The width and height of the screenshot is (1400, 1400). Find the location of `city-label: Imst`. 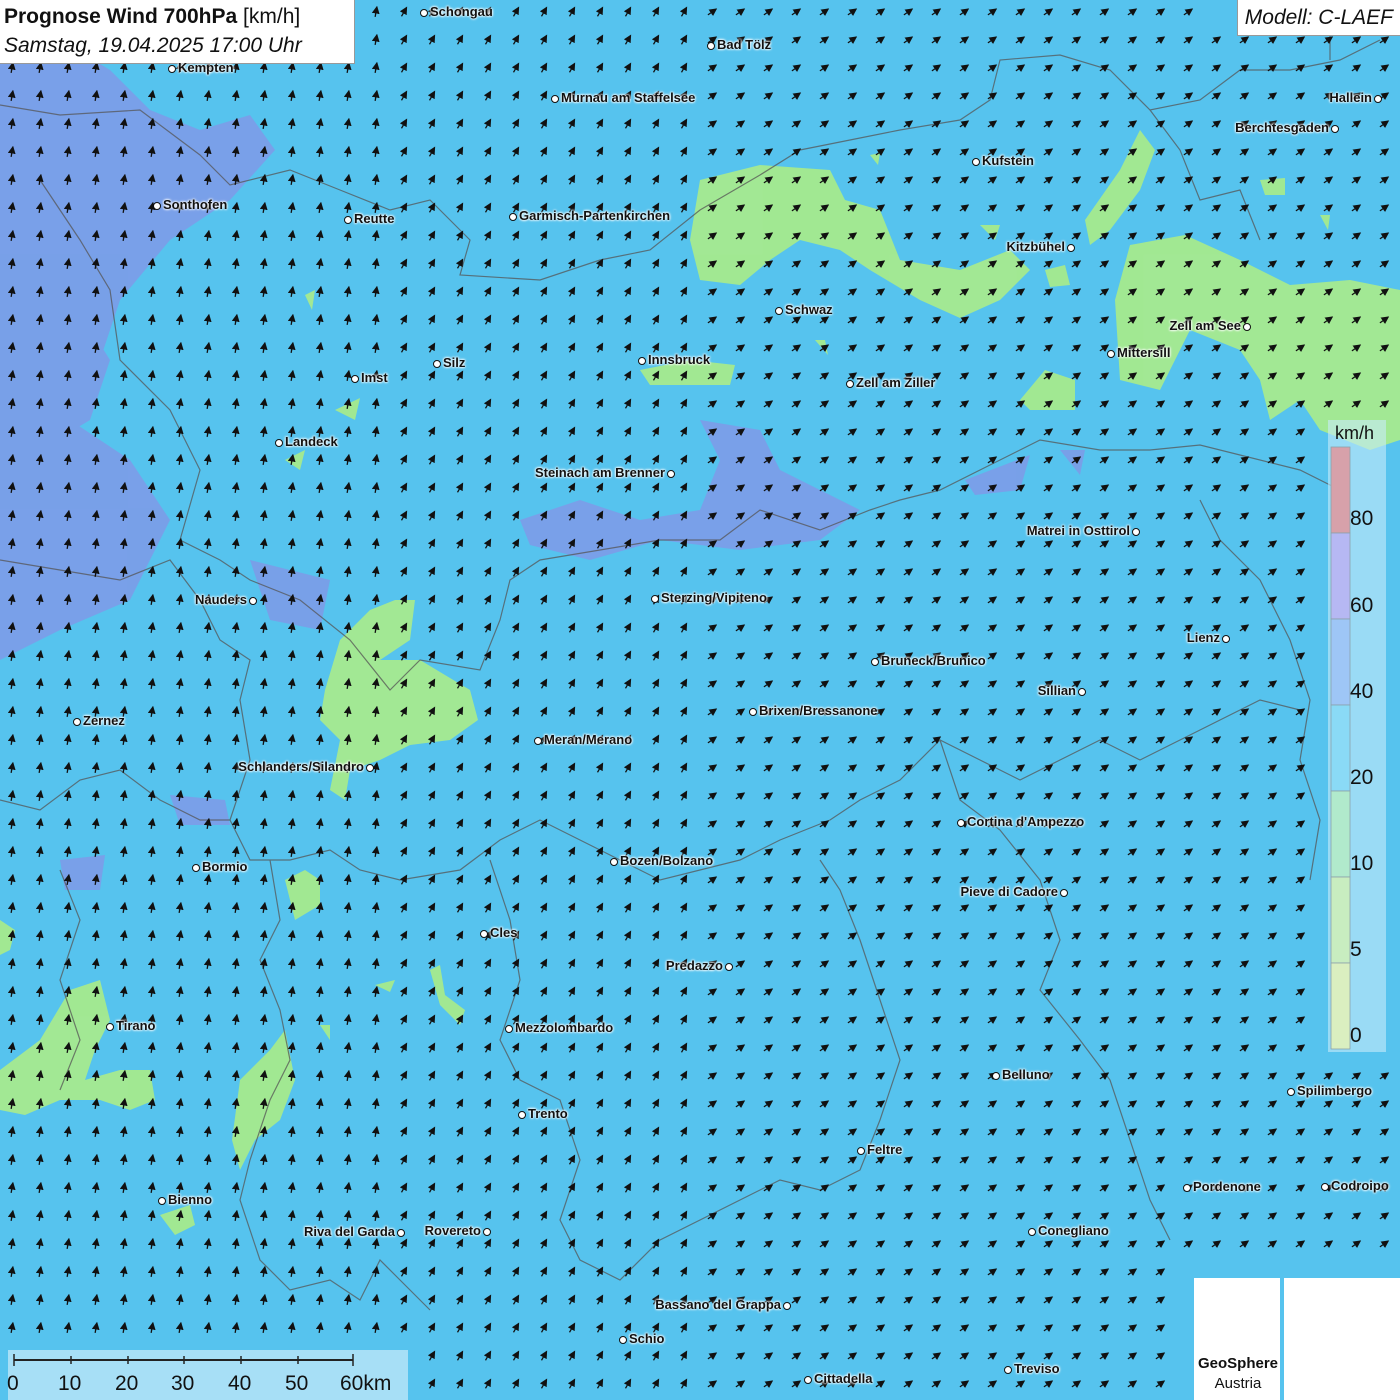

city-label: Imst is located at coordinates (374, 377).